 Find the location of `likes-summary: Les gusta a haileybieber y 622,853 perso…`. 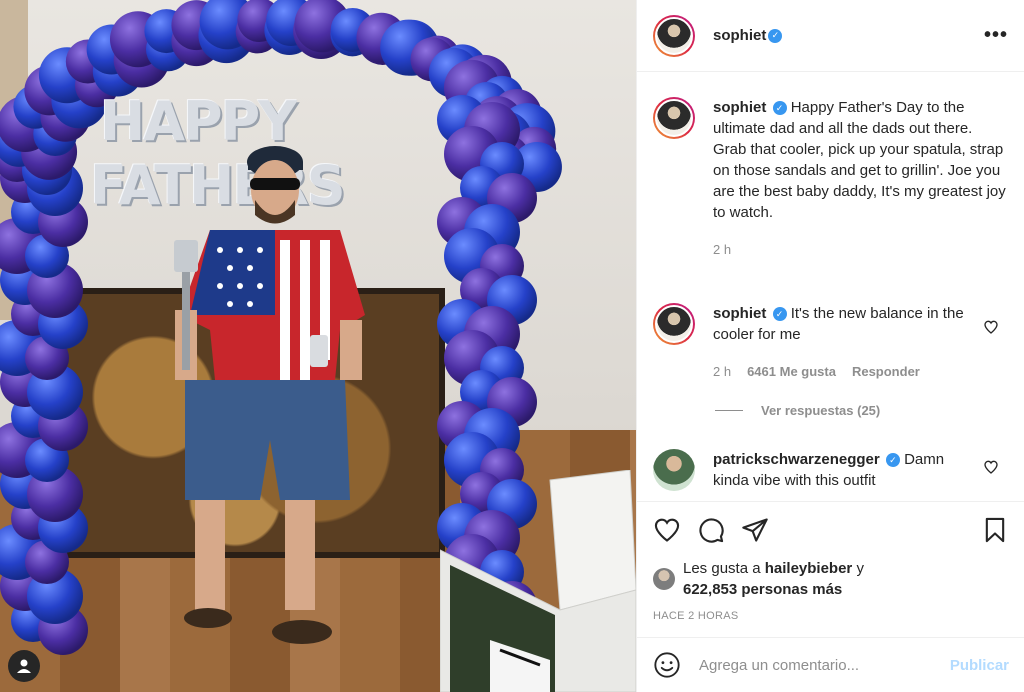

likes-summary: Les gusta a haileybieber y 622,853 perso… is located at coordinates (830, 579).